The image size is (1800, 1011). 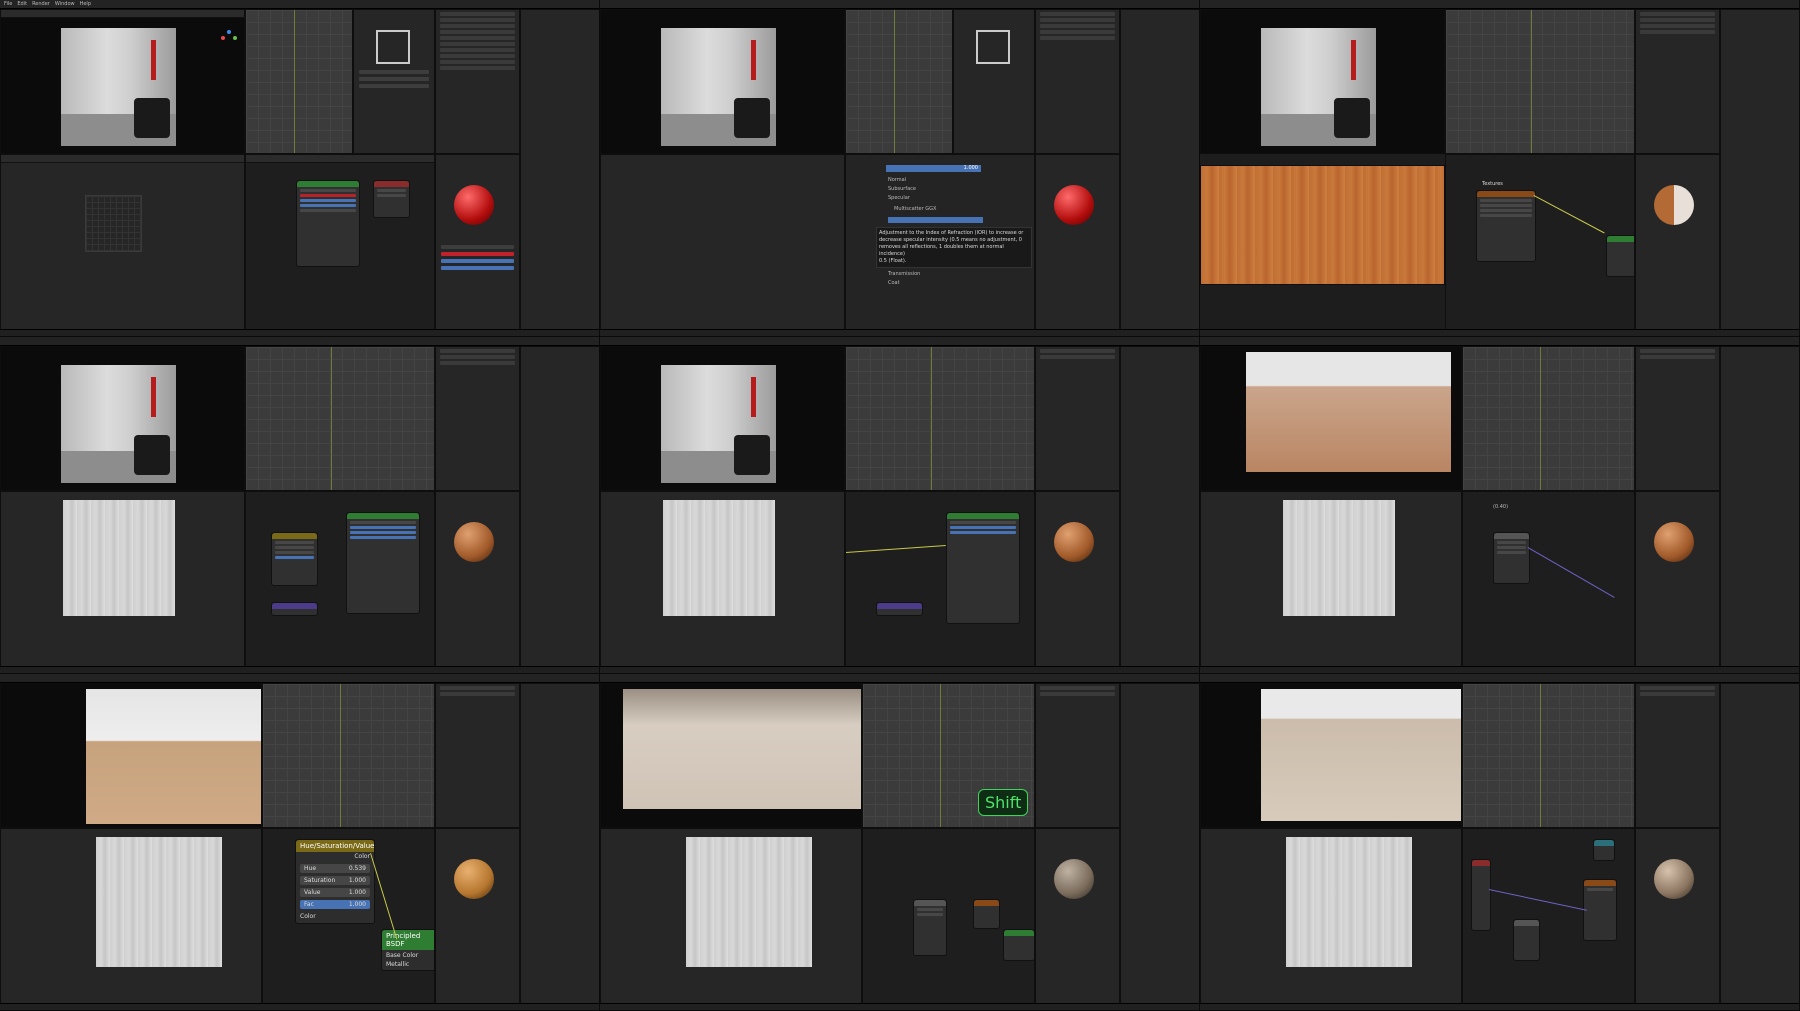 What do you see at coordinates (335, 880) in the screenshot?
I see `hsv-saturation-field: Saturation 1.000` at bounding box center [335, 880].